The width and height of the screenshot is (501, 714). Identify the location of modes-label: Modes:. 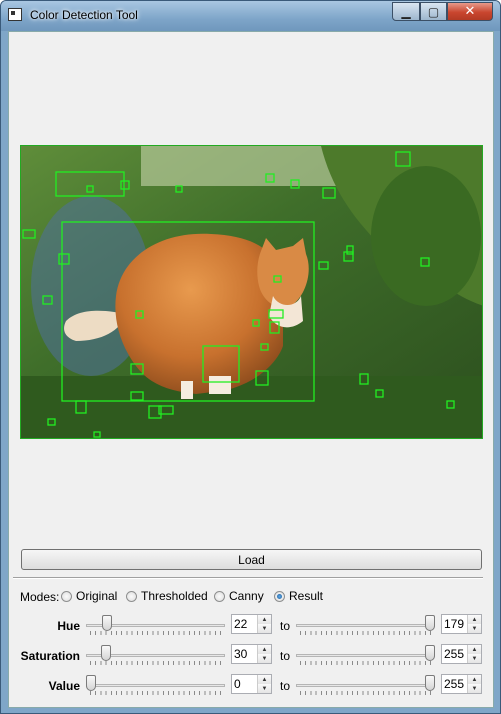
(40, 597).